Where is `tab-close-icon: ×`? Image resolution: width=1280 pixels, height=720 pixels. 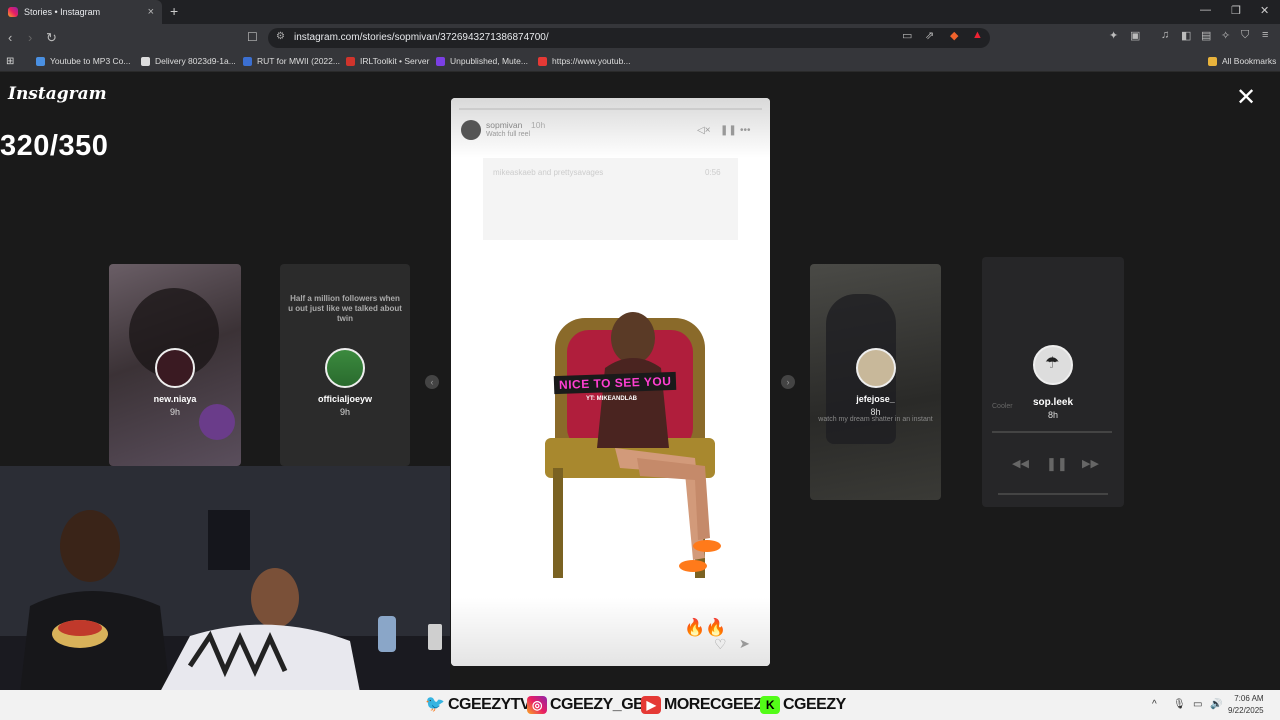 tab-close-icon: × is located at coordinates (151, 12).